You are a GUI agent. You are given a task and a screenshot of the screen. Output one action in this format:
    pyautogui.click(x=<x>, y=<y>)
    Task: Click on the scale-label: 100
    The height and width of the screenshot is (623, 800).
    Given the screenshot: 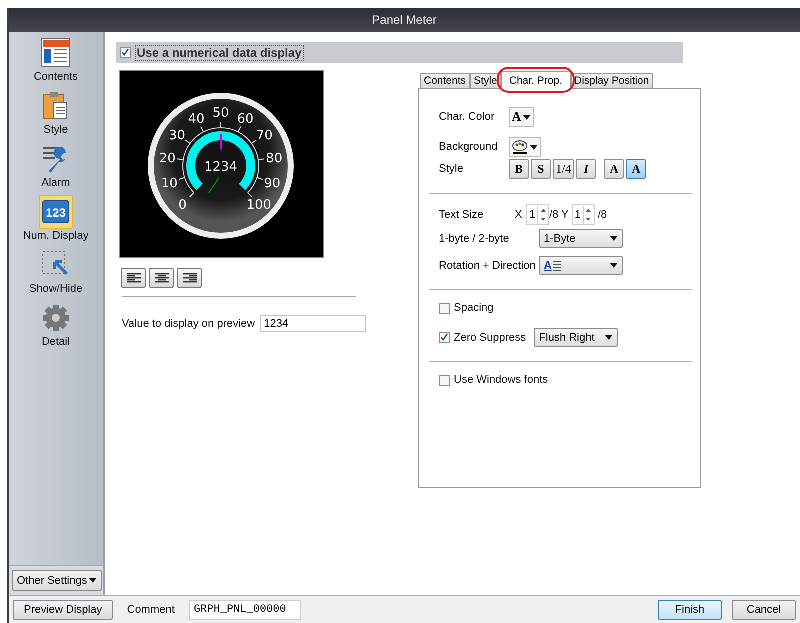 What is the action you would take?
    pyautogui.click(x=259, y=206)
    